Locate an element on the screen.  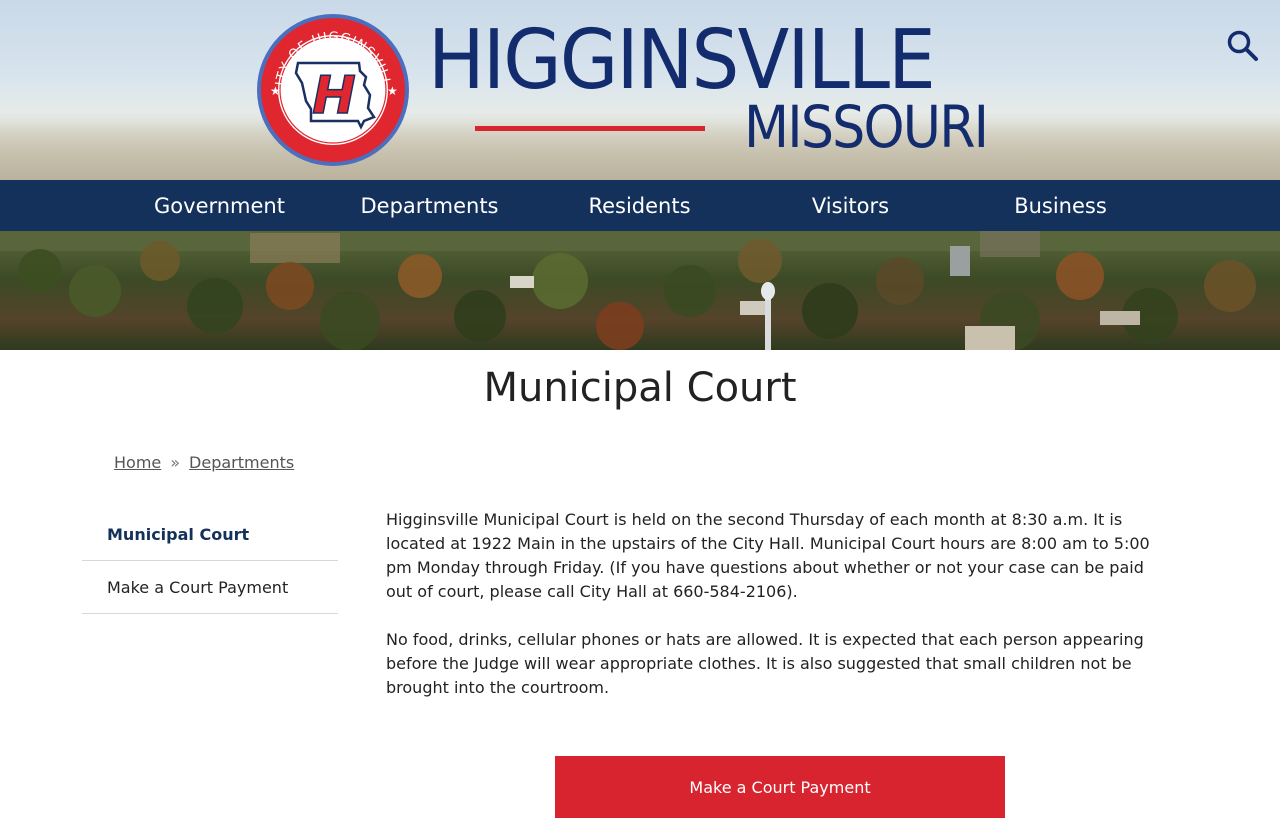
city-name-wordmark: HIGGINSVILLE is located at coordinates (682, 60).